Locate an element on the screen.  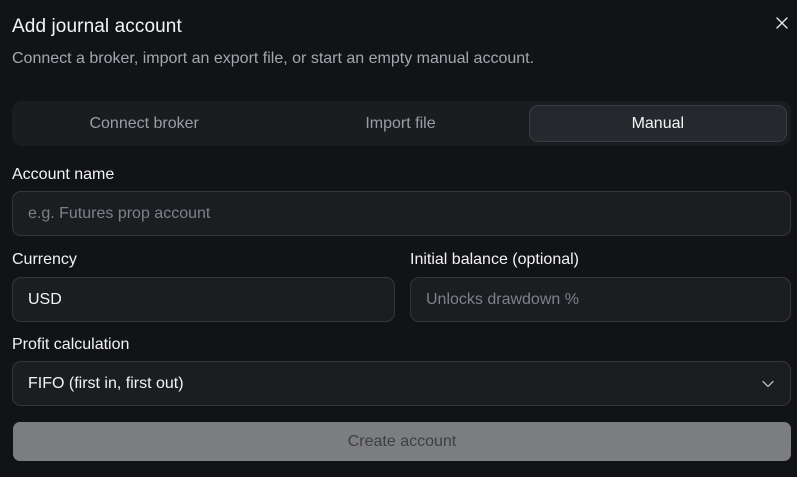
currency-field-wrapper is located at coordinates (203, 299).